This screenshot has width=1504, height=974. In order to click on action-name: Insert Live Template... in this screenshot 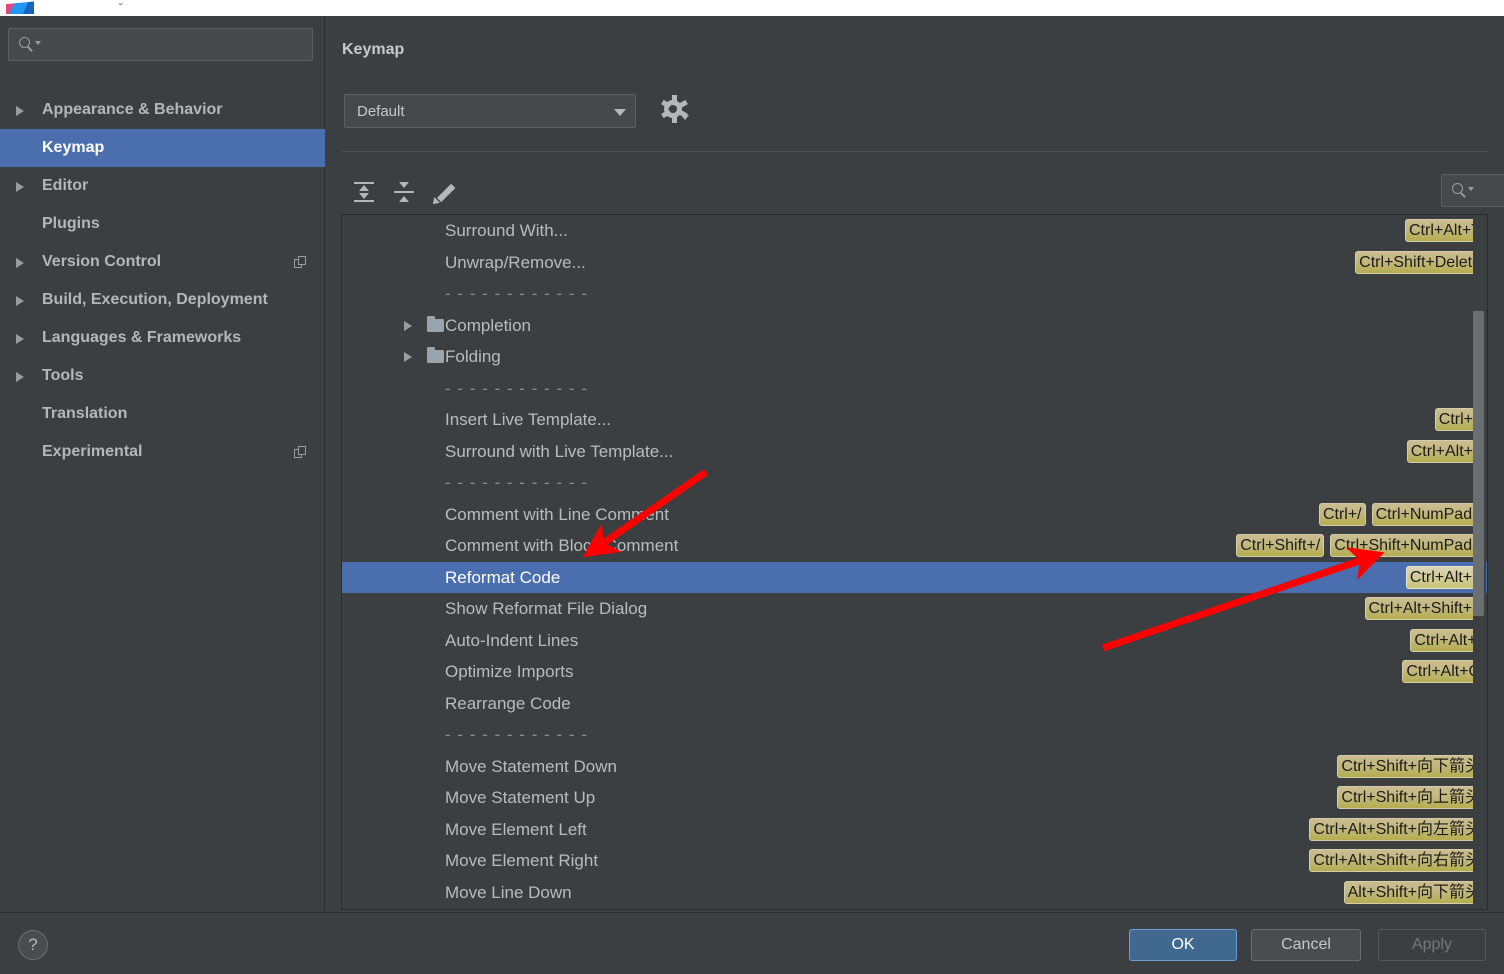, I will do `click(528, 419)`.